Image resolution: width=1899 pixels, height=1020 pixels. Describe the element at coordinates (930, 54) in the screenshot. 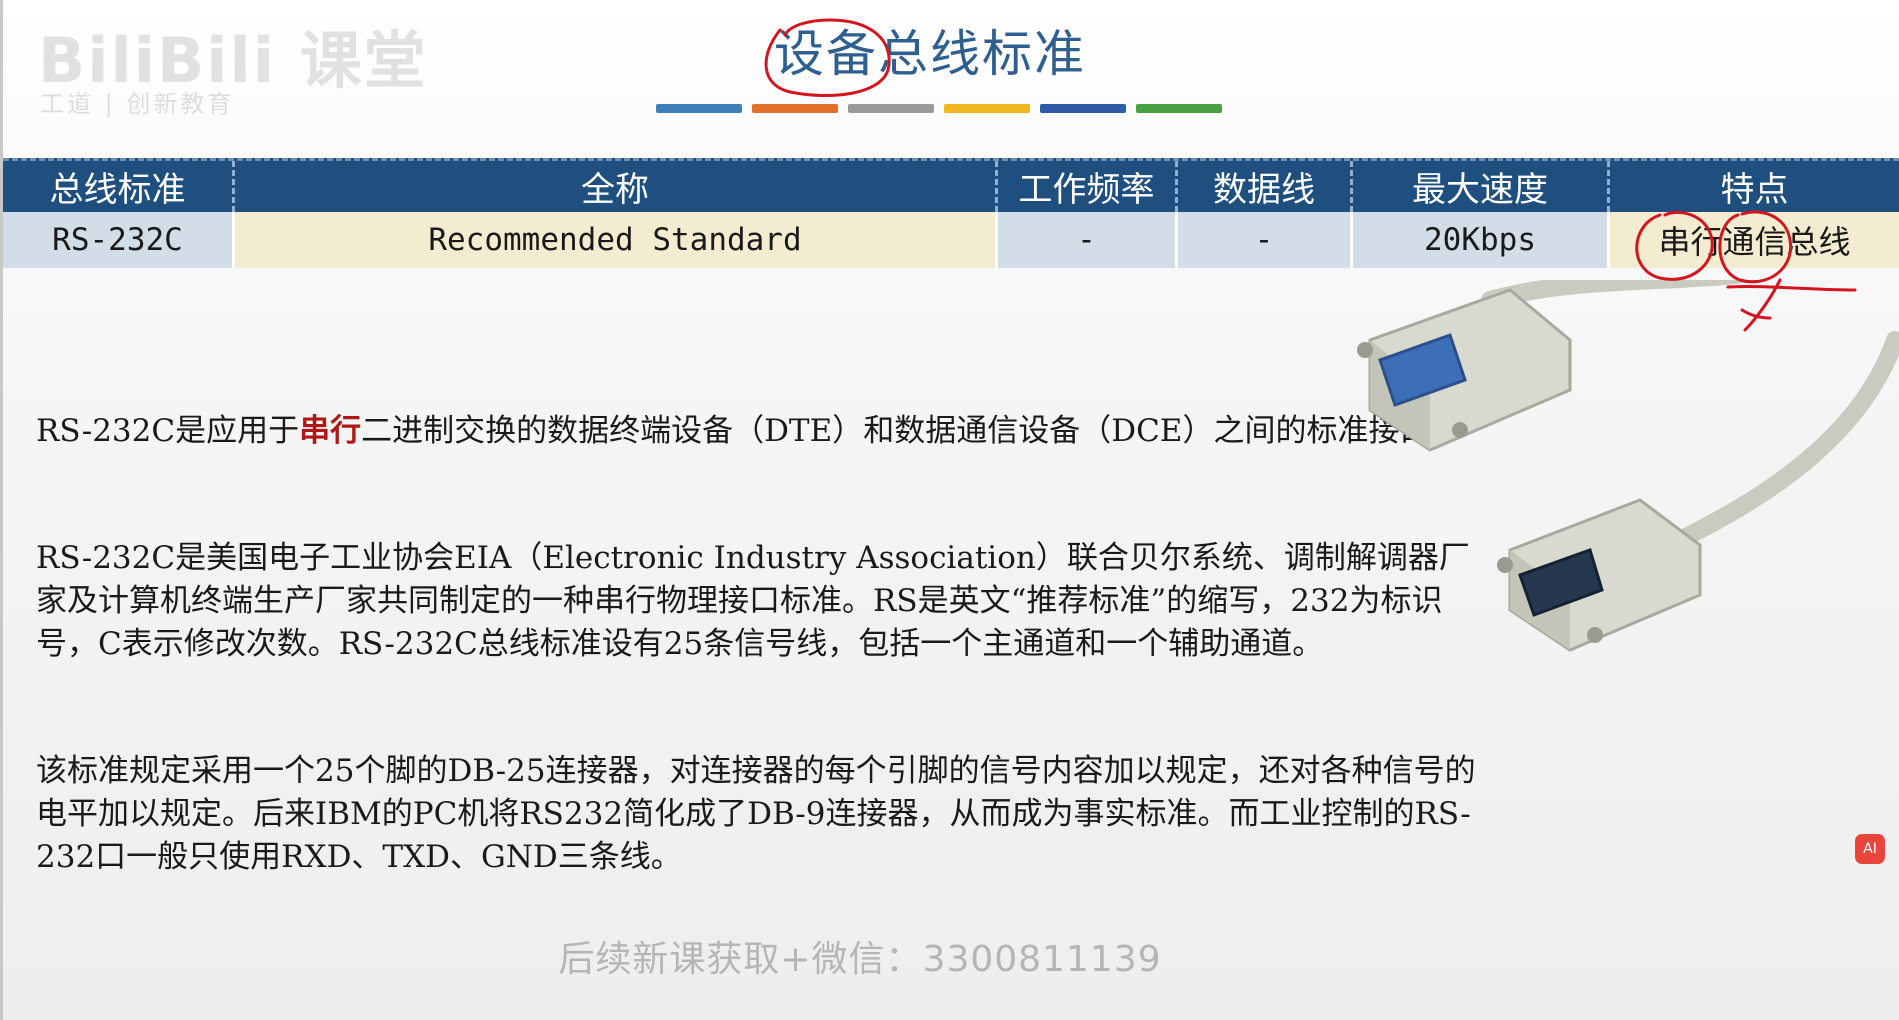

I see `page-title: 设备总线标准` at that location.